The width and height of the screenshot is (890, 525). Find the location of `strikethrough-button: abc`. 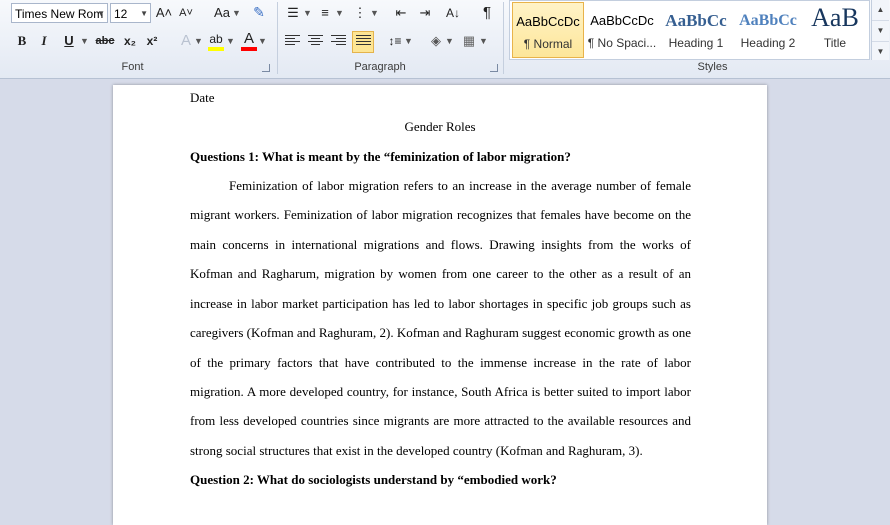

strikethrough-button: abc is located at coordinates (105, 41).